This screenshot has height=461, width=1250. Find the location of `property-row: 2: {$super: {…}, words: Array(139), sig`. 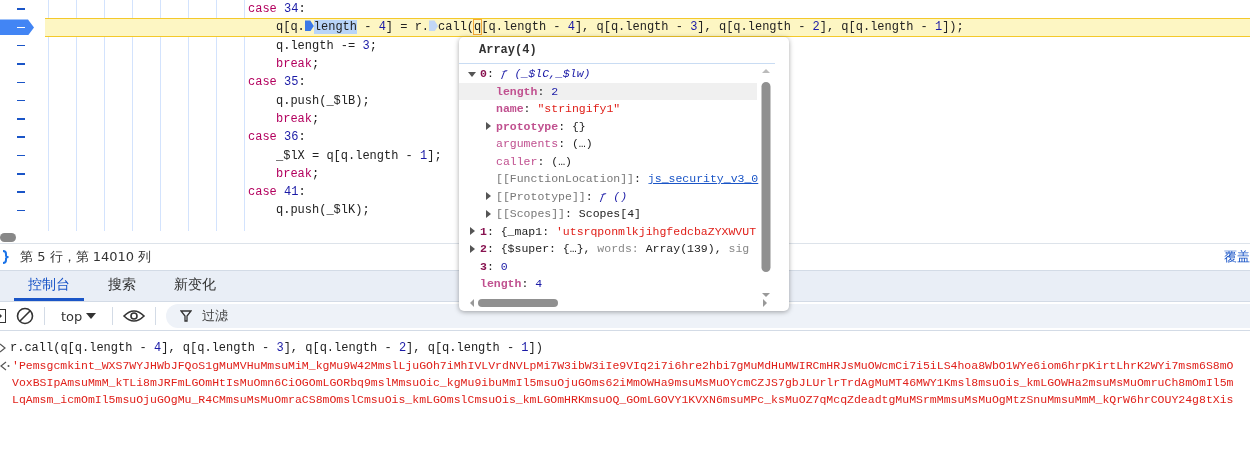

property-row: 2: {$super: {…}, words: Array(139), sig is located at coordinates (608, 249).